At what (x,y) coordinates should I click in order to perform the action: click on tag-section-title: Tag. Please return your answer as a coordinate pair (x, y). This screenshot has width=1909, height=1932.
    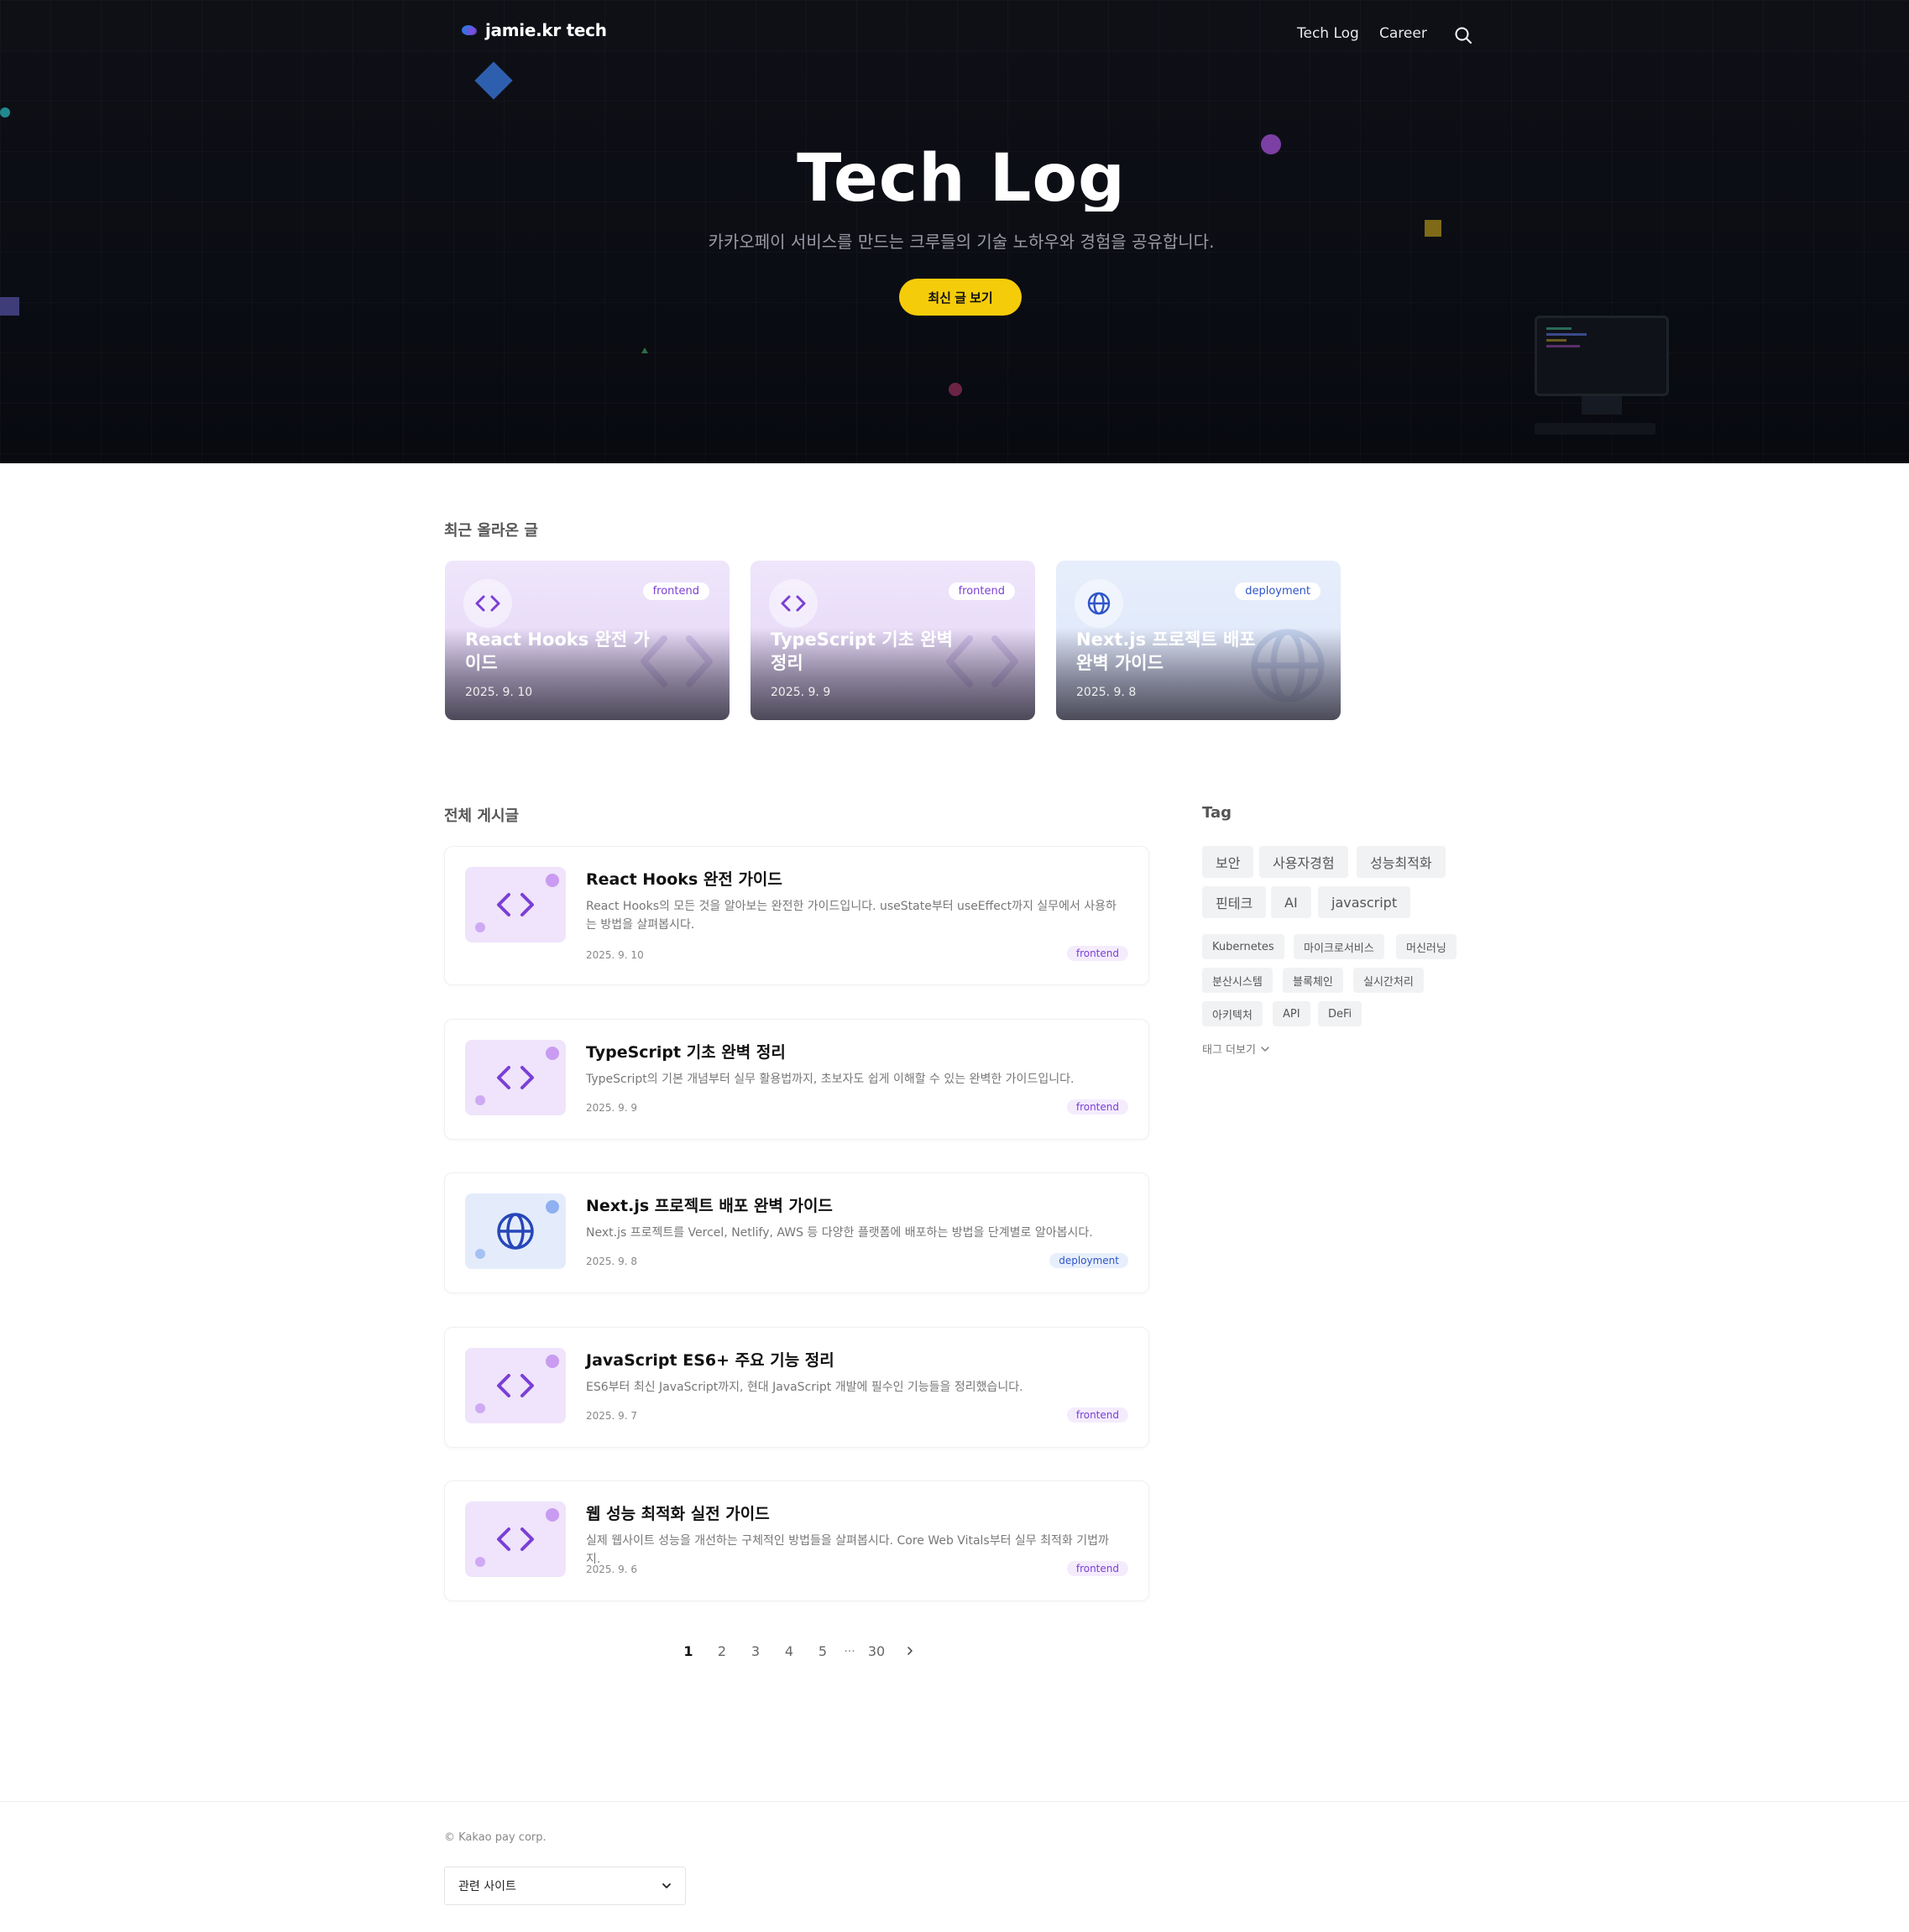
    Looking at the image, I should click on (1217, 813).